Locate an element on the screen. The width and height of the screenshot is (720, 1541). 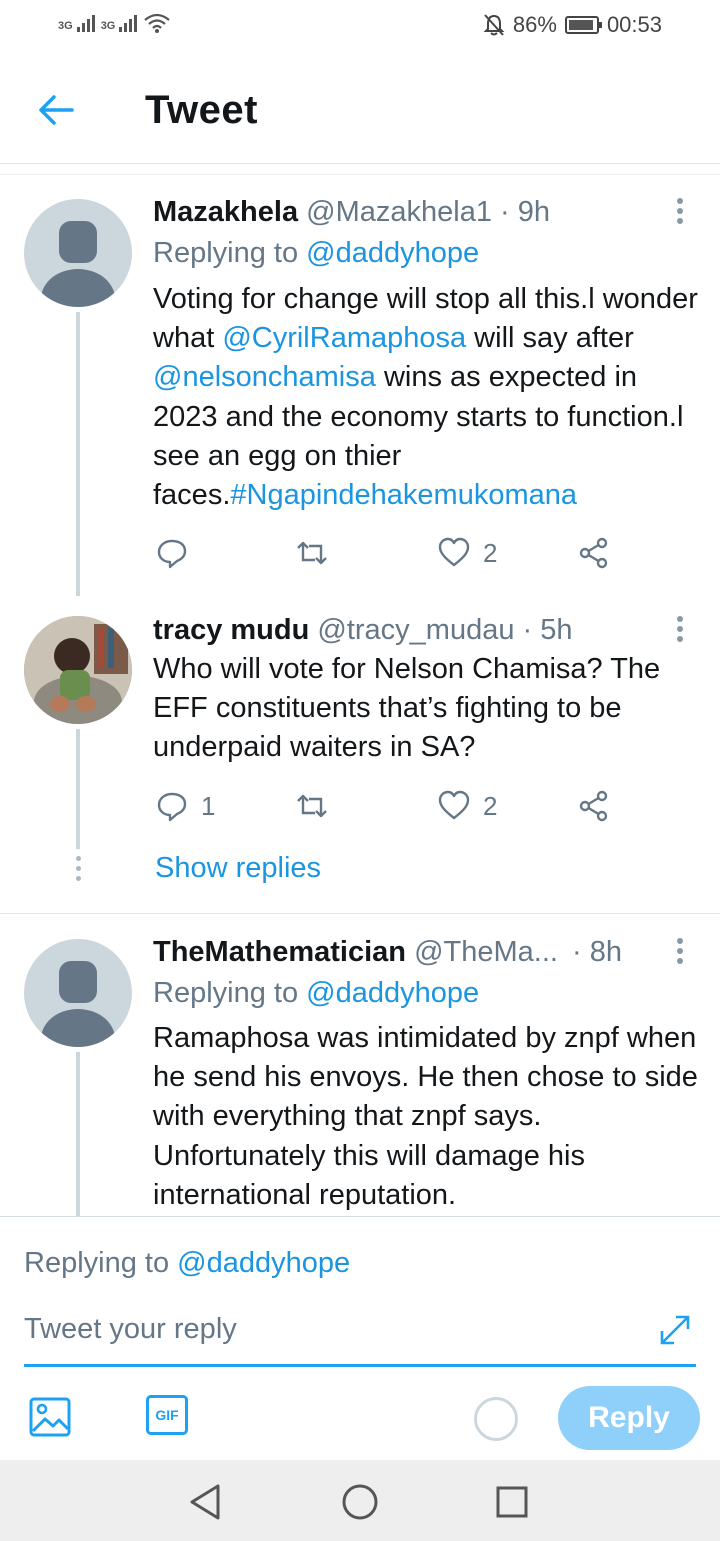
nav-back-icon is located at coordinates (206, 1502).